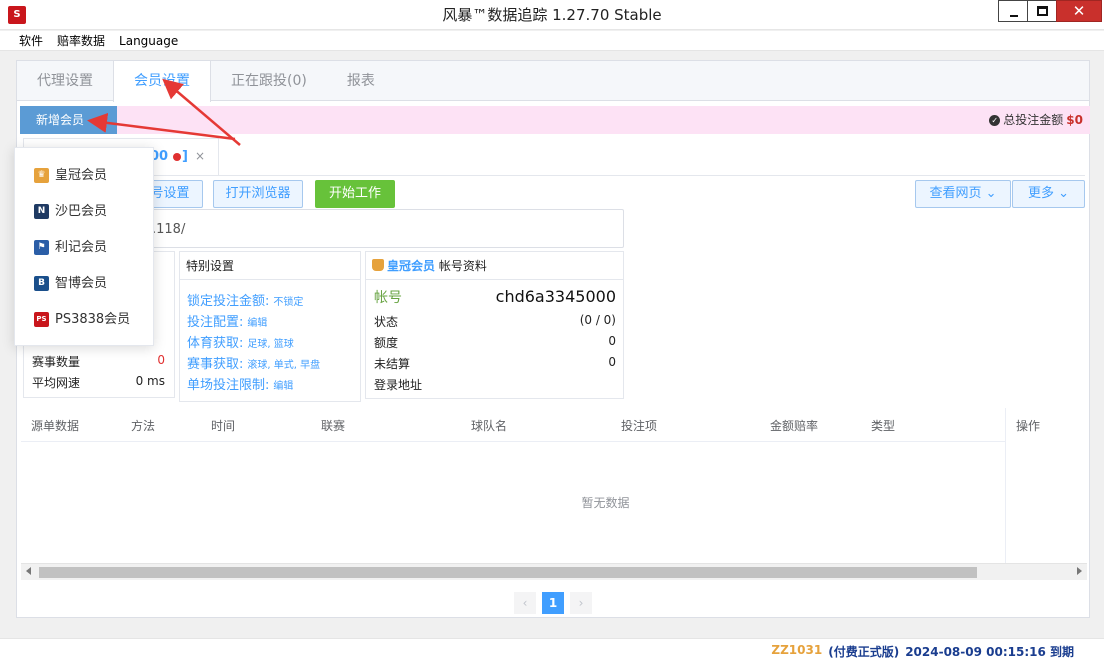  I want to click on special-row-events: 赛事获取: 滚球, 单式, 早盘, so click(253, 362).